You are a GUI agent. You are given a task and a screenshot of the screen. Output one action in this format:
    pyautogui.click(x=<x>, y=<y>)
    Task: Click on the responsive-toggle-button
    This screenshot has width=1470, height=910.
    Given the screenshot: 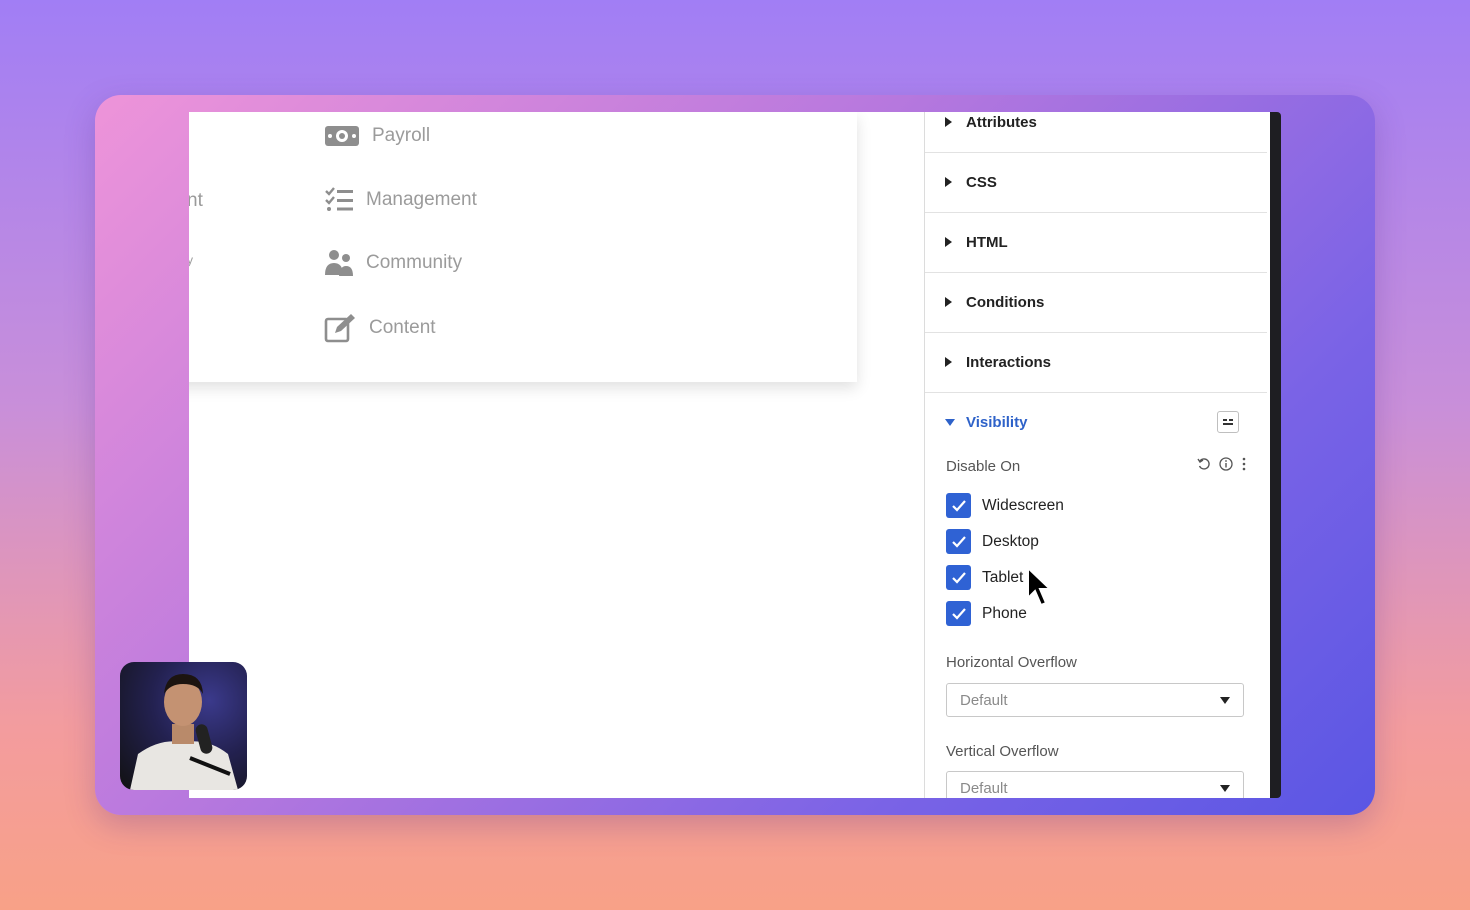 What is the action you would take?
    pyautogui.click(x=1228, y=422)
    